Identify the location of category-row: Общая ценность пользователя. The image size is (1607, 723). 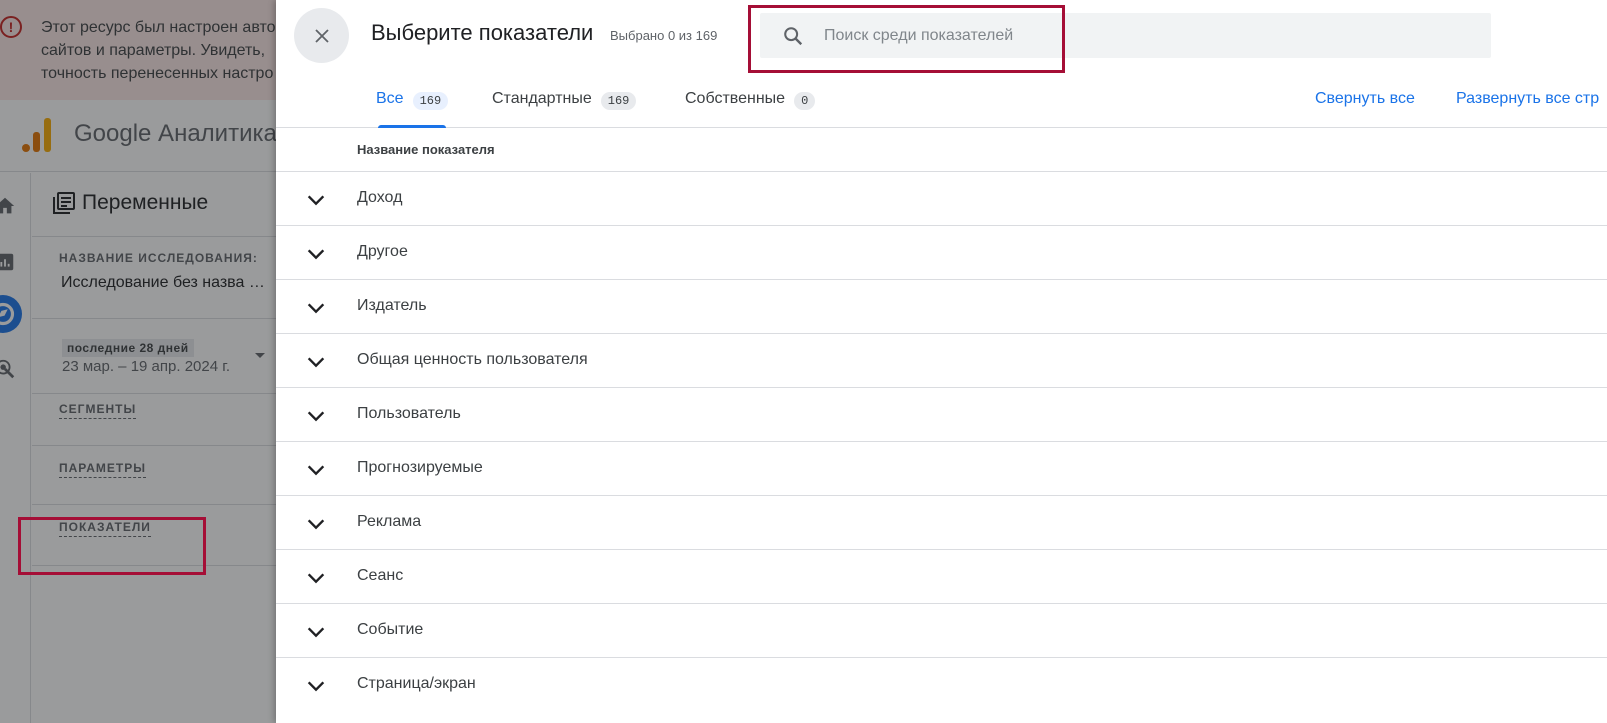
(941, 360).